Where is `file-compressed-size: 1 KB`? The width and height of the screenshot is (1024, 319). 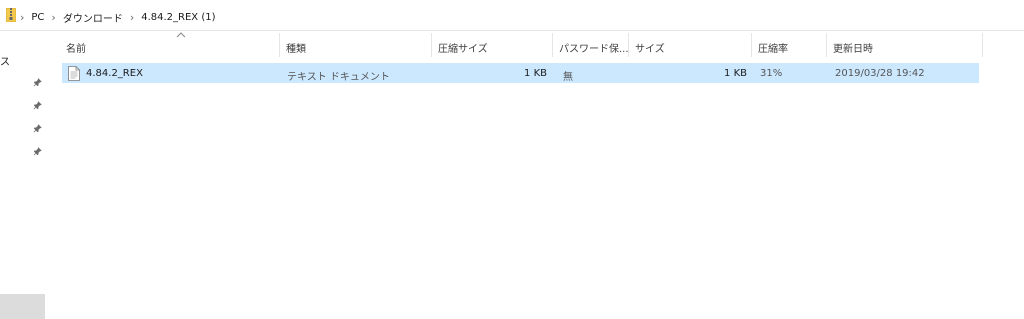
file-compressed-size: 1 KB is located at coordinates (535, 73).